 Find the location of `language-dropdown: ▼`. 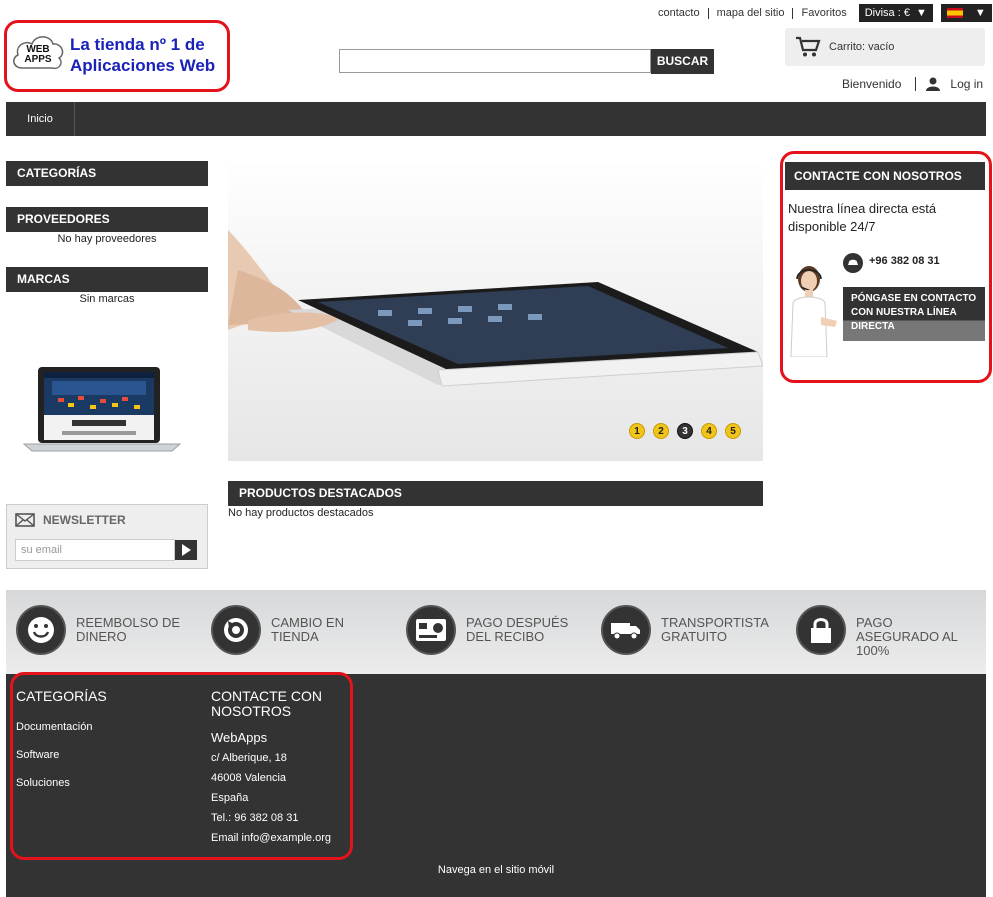

language-dropdown: ▼ is located at coordinates (966, 13).